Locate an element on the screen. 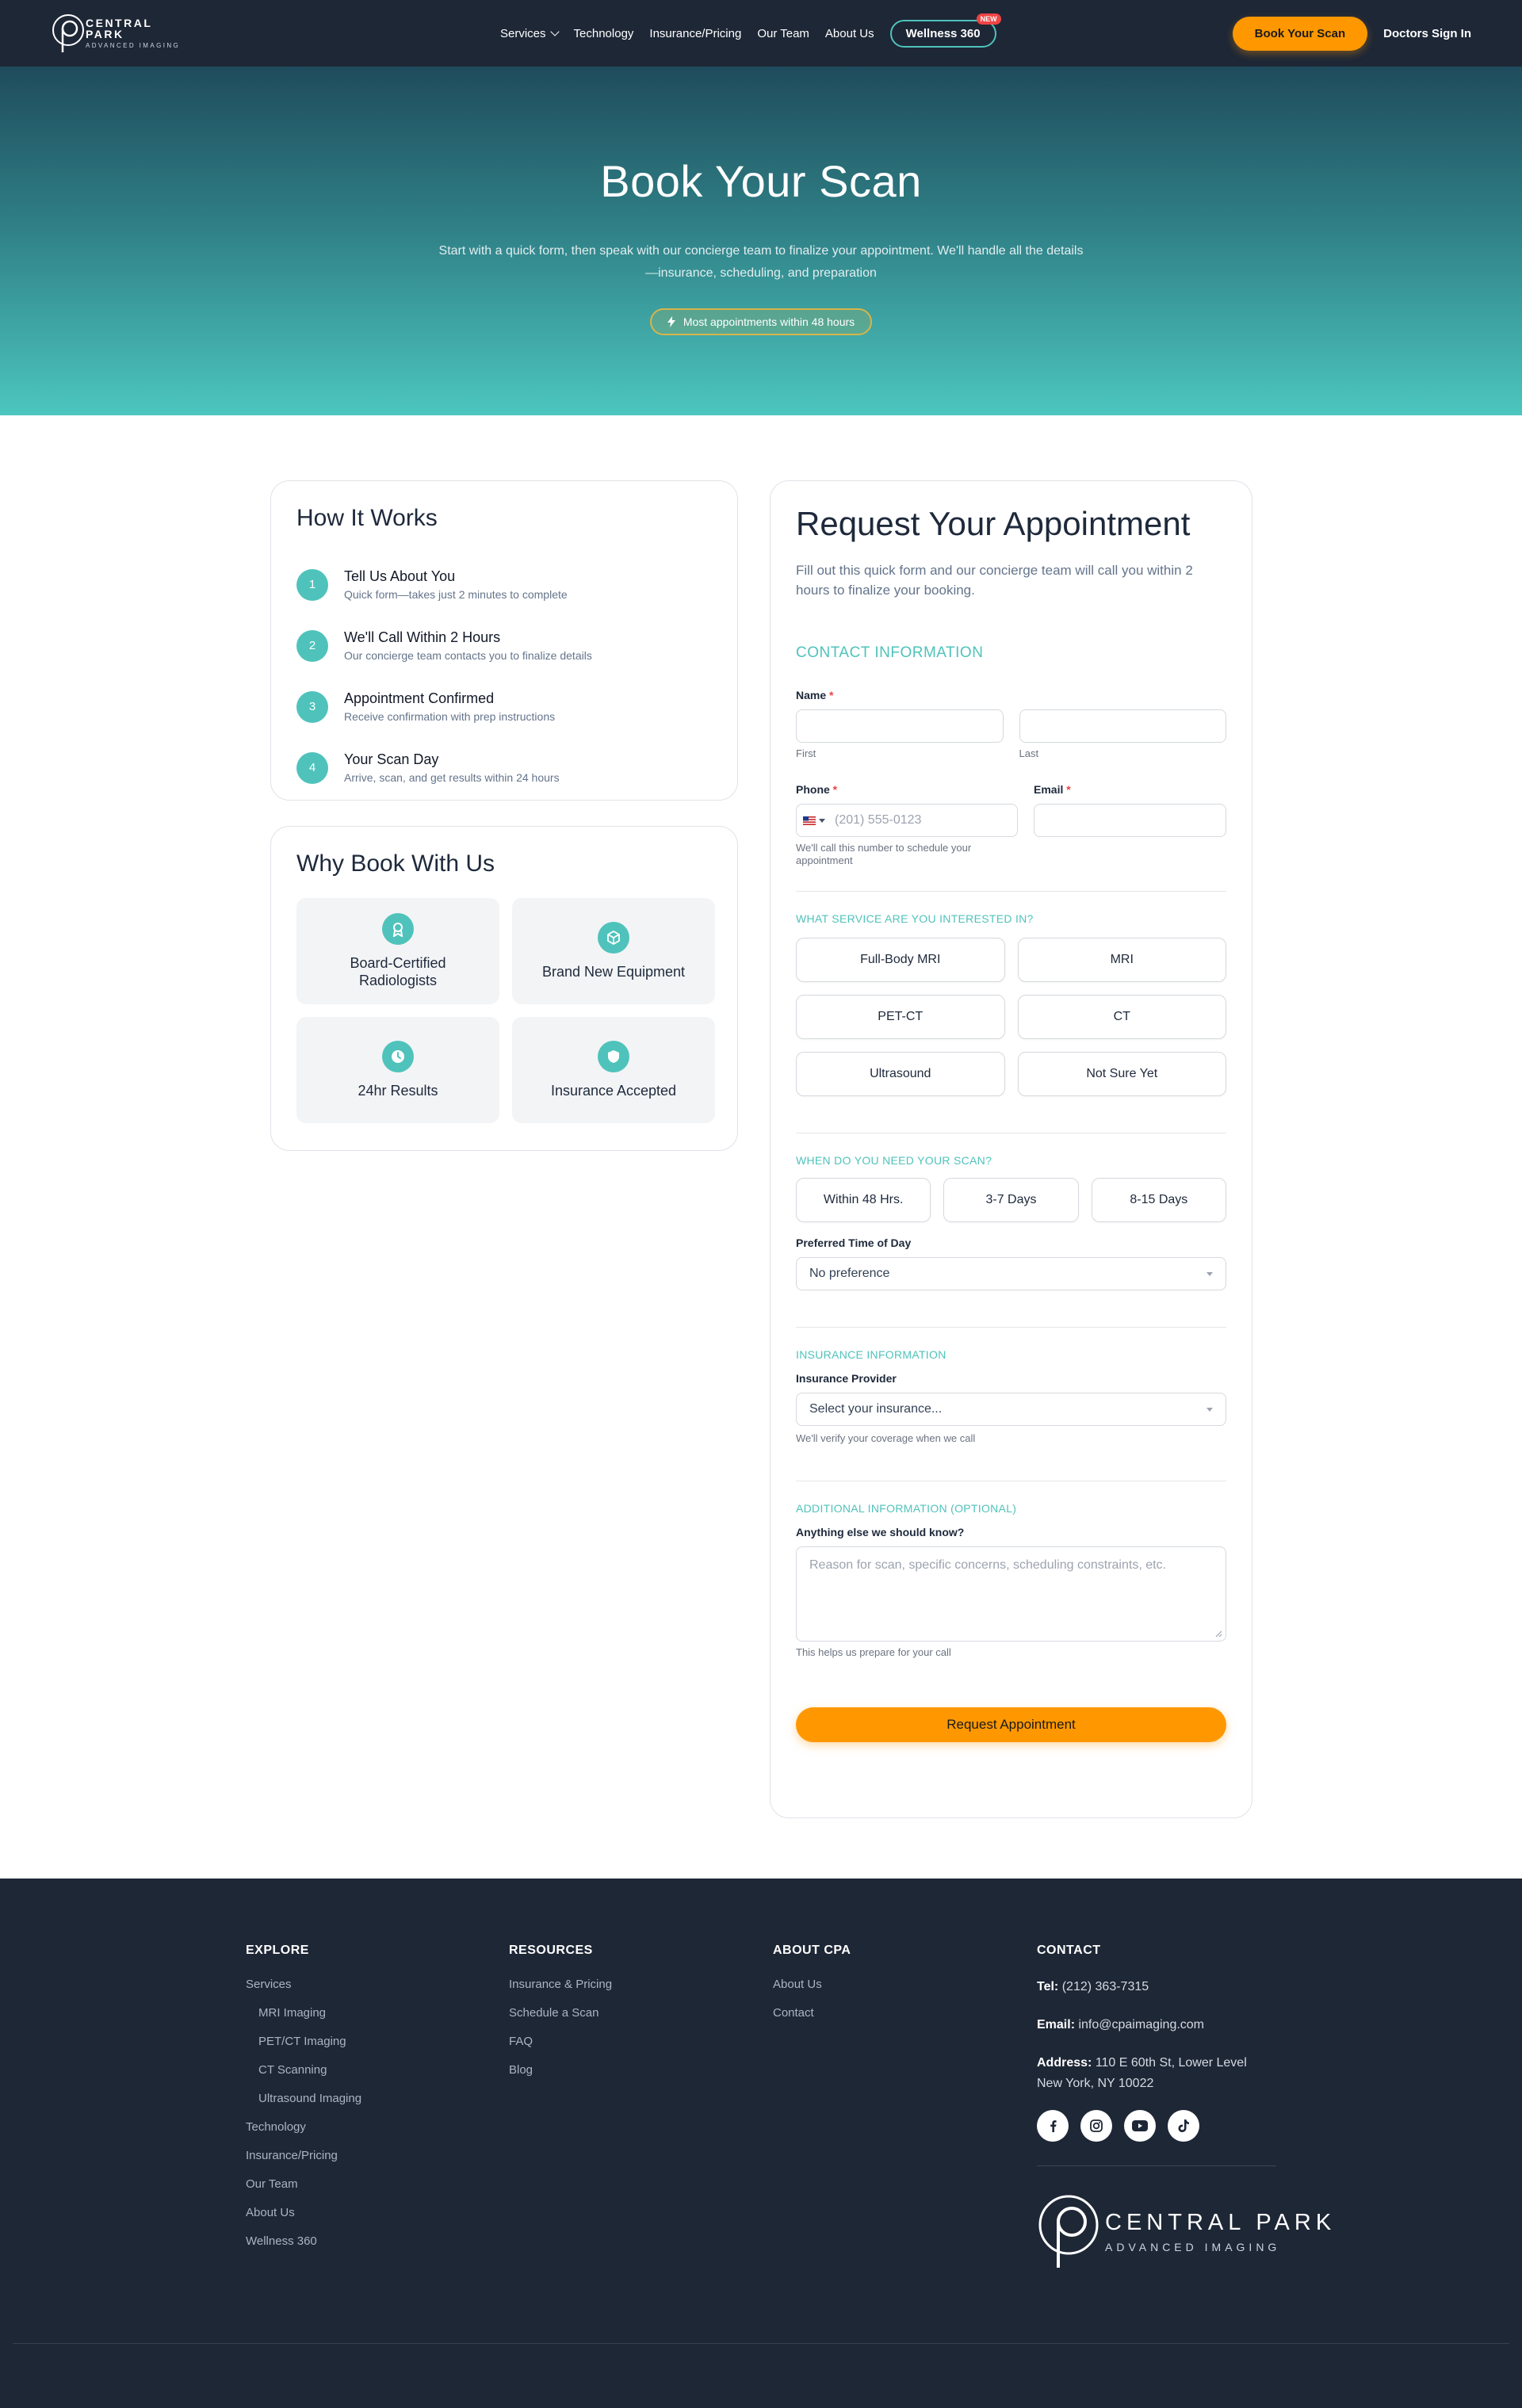  insurance-help: We'll verify your coverage when we call is located at coordinates (886, 1438).